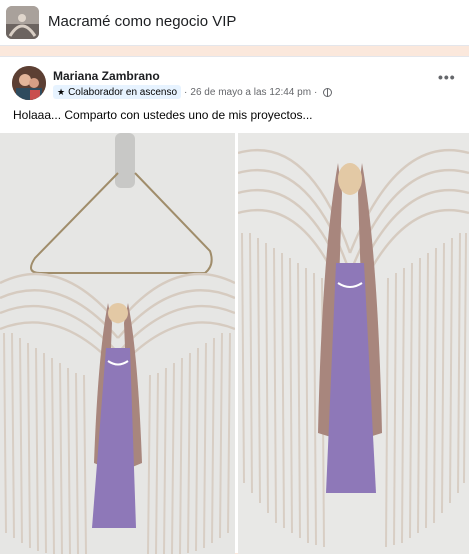 The image size is (469, 554). I want to click on more-options-button: •••, so click(447, 77).